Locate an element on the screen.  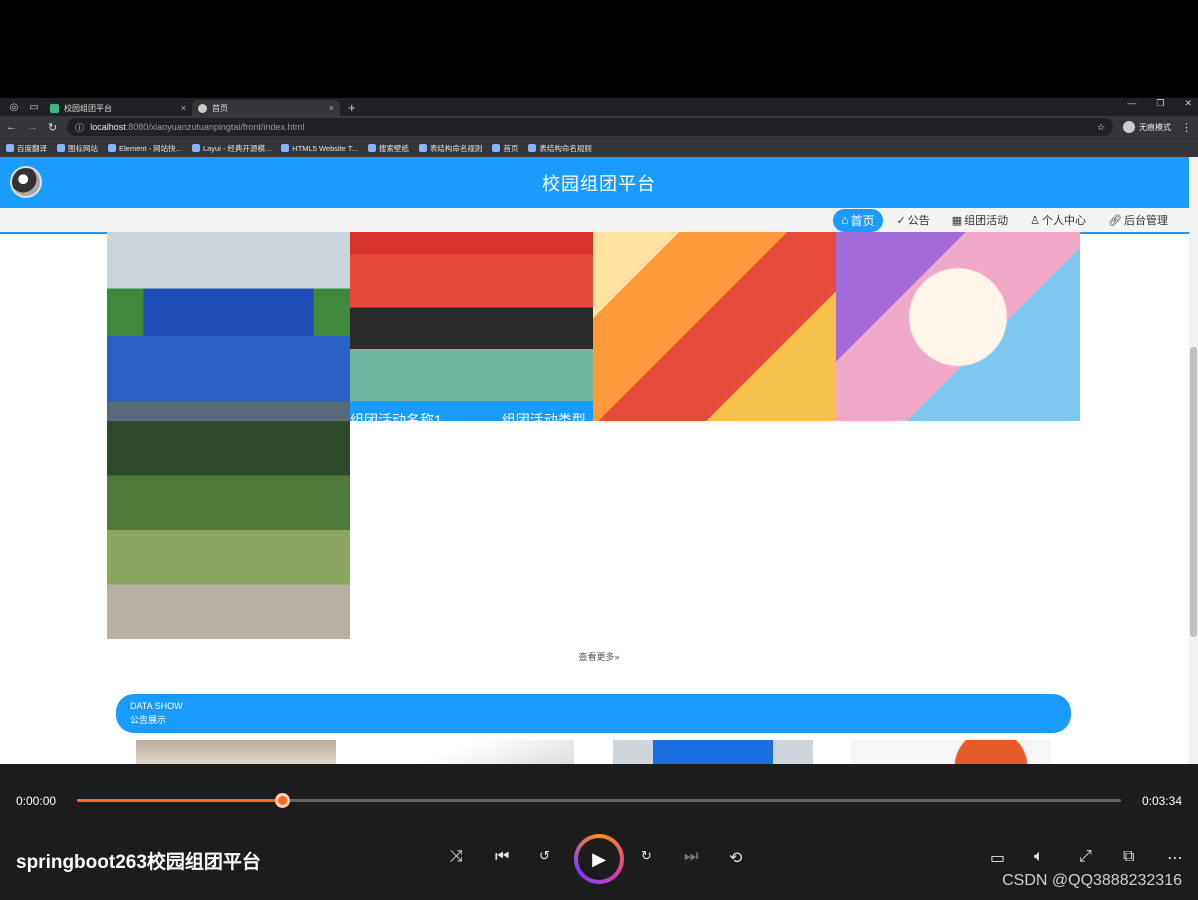
card-overlay: 组团活动名称1 组团活动类型 is located at coordinates (471, 411).